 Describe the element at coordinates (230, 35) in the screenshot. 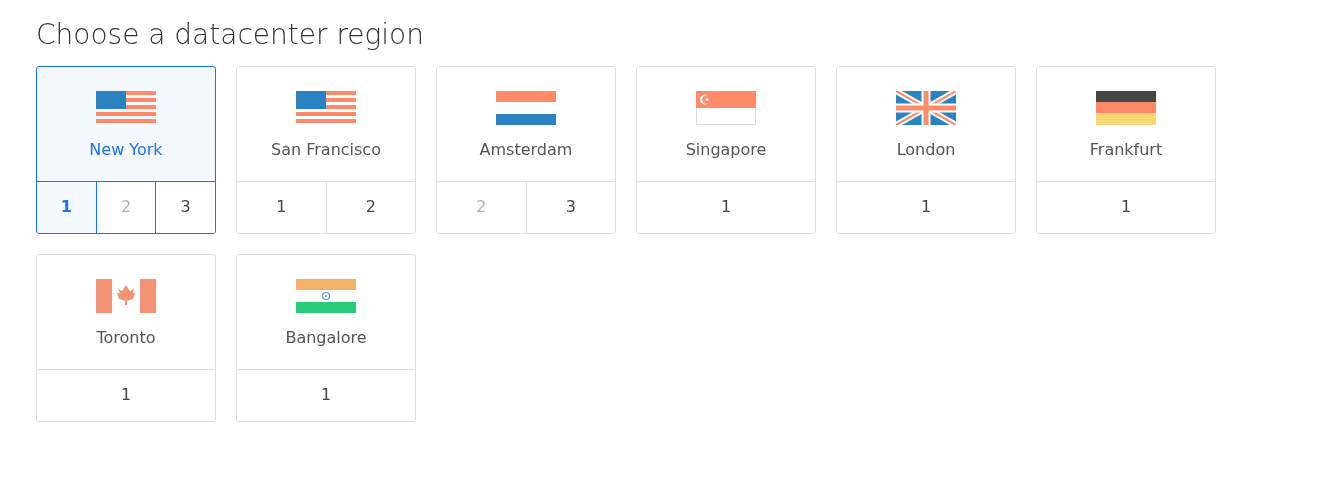

I see `page-title: Choose a datacenter region` at that location.